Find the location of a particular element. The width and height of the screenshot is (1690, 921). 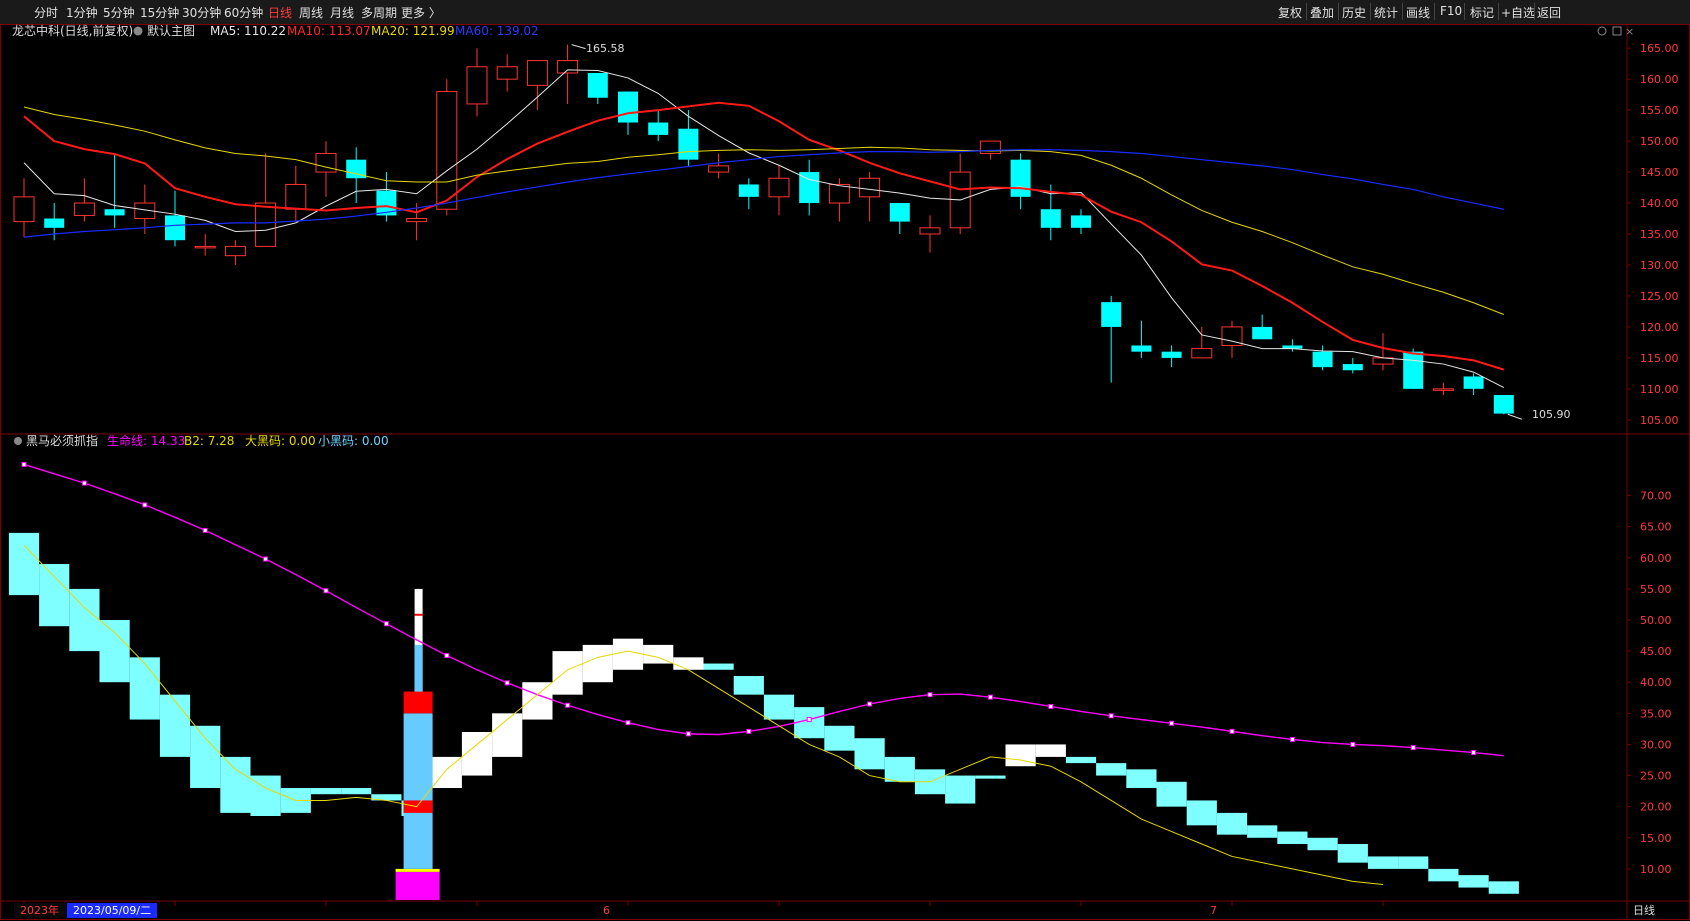

period-tab-more: 更多 〉 is located at coordinates (421, 12).